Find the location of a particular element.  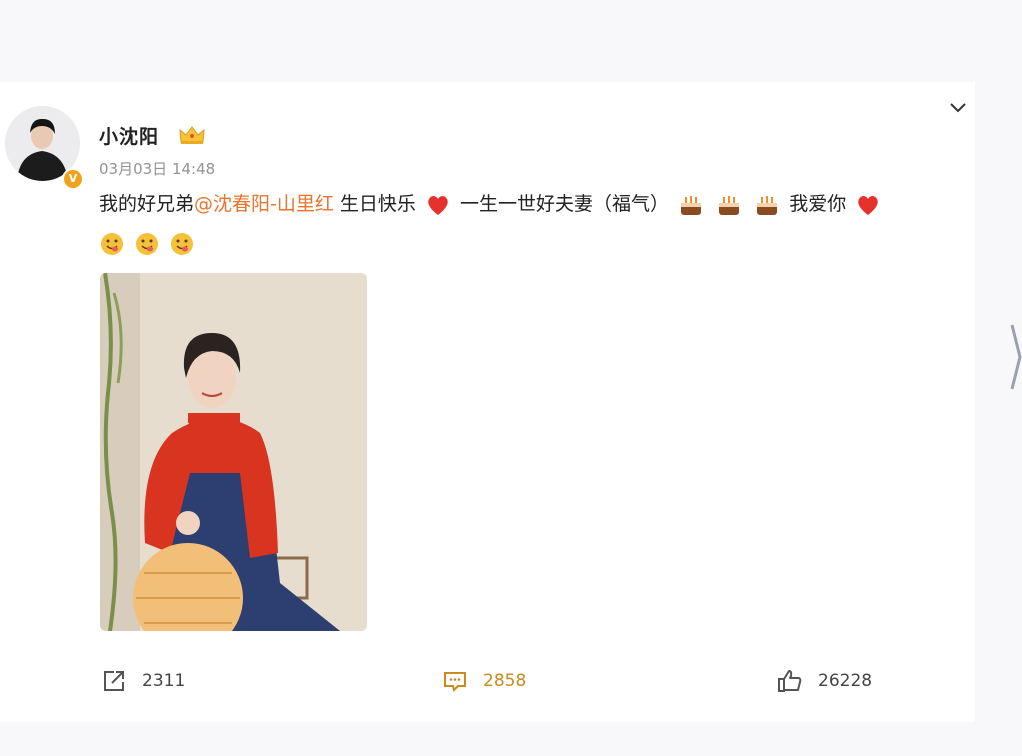

chevron-down-icon is located at coordinates (958, 108).